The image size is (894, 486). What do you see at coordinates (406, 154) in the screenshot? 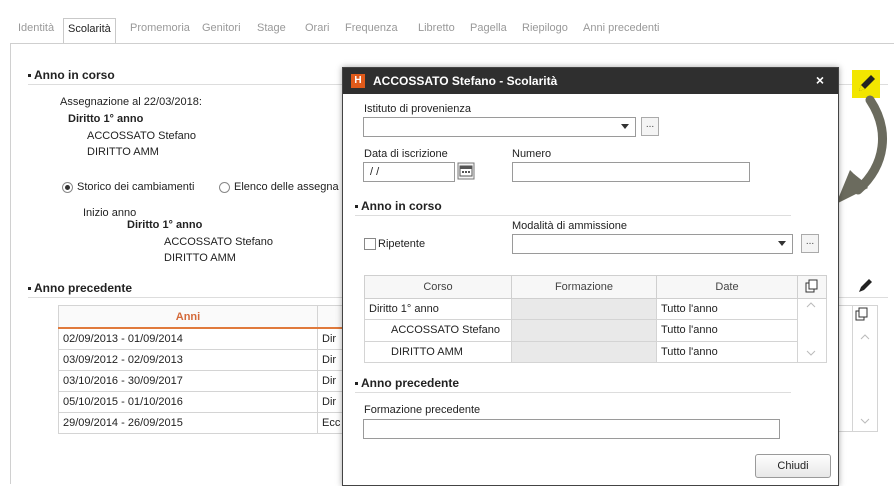
I see `date-label: Data di iscrizione` at bounding box center [406, 154].